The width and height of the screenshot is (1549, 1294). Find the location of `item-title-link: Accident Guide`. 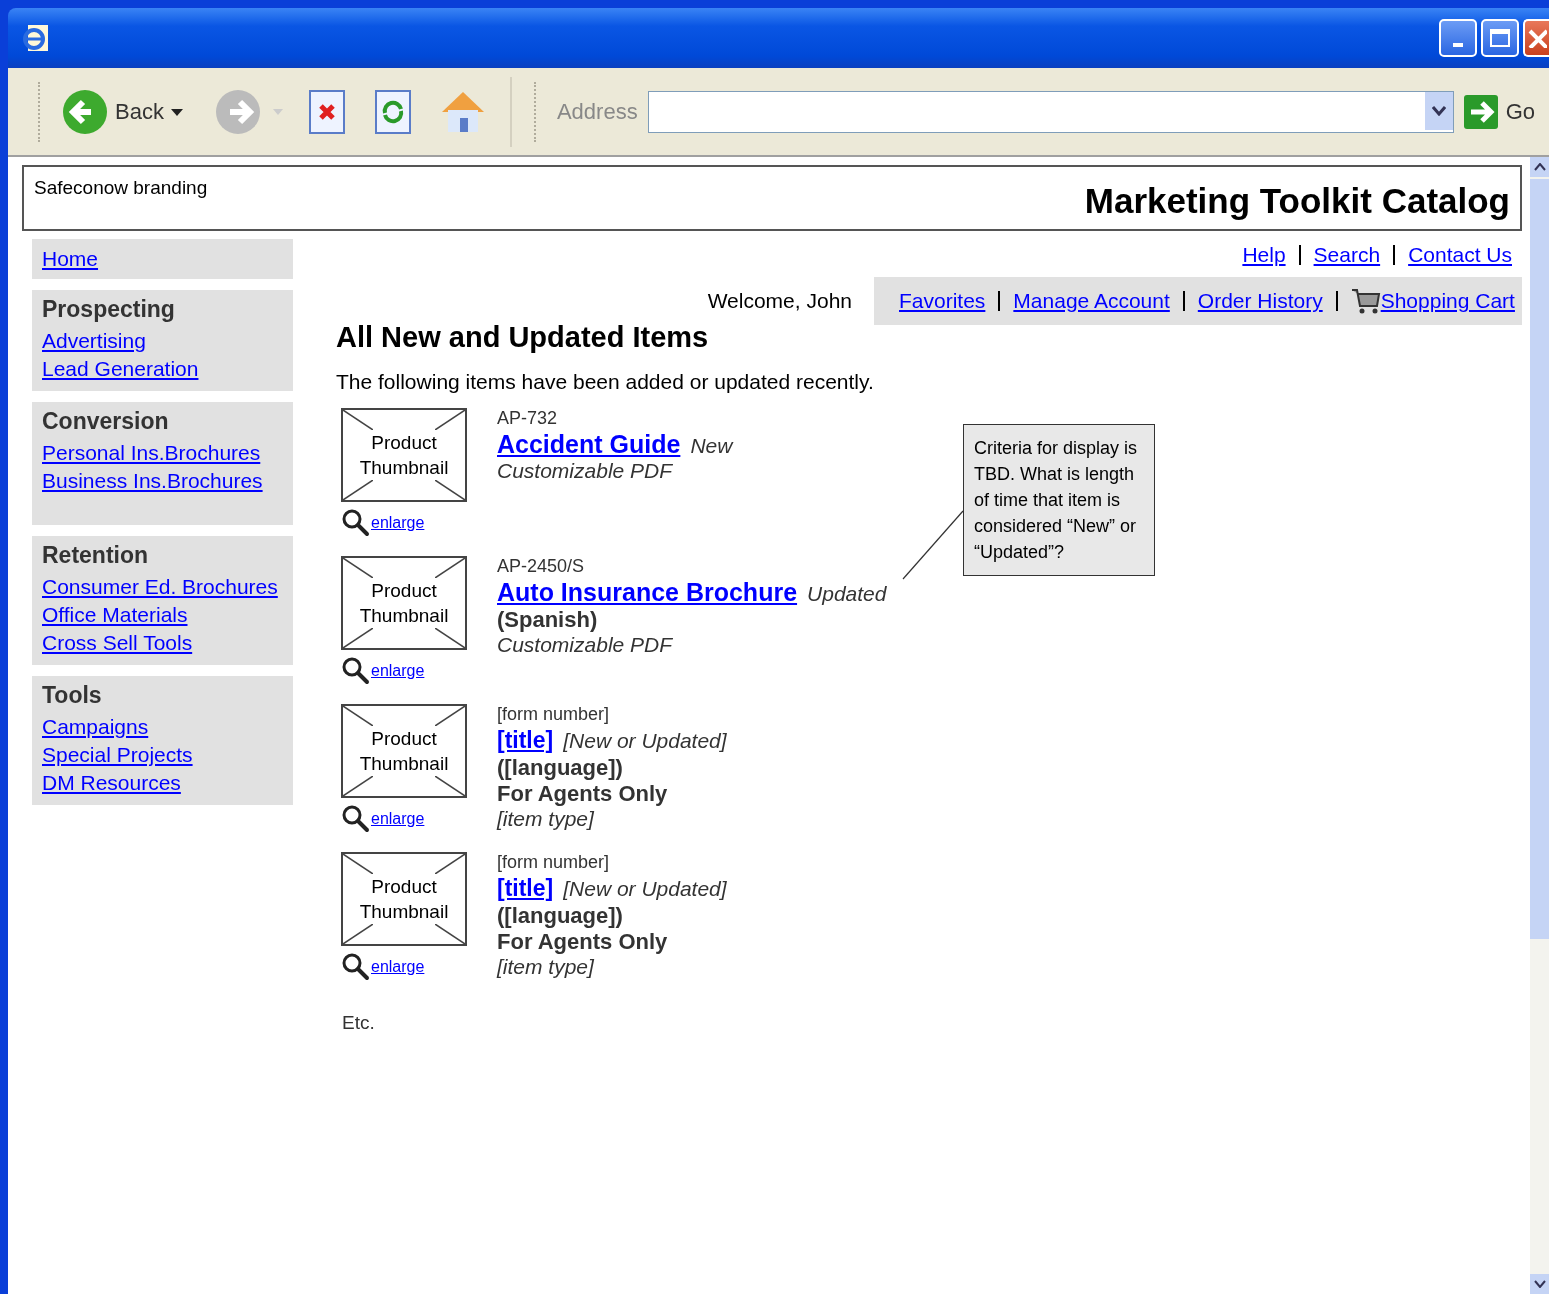

item-title-link: Accident Guide is located at coordinates (589, 444).